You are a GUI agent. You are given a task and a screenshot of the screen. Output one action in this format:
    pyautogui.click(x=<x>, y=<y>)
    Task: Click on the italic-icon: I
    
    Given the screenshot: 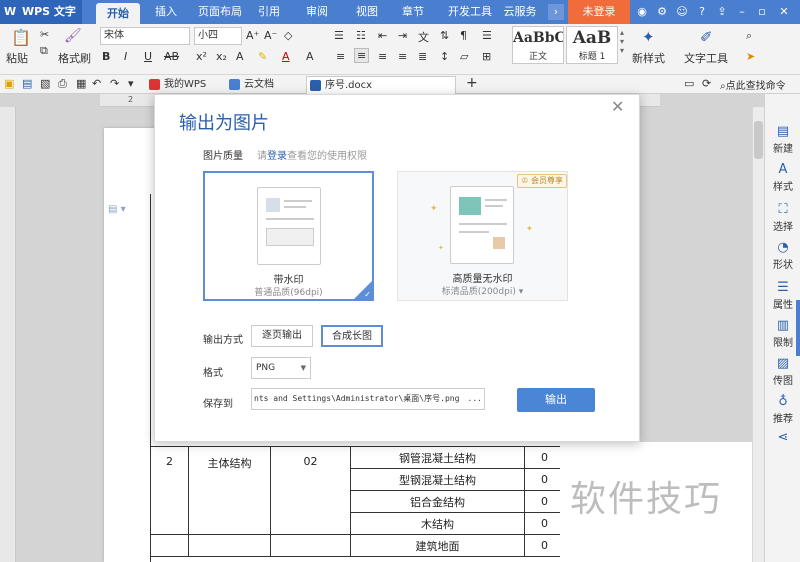 What is the action you would take?
    pyautogui.click(x=125, y=56)
    